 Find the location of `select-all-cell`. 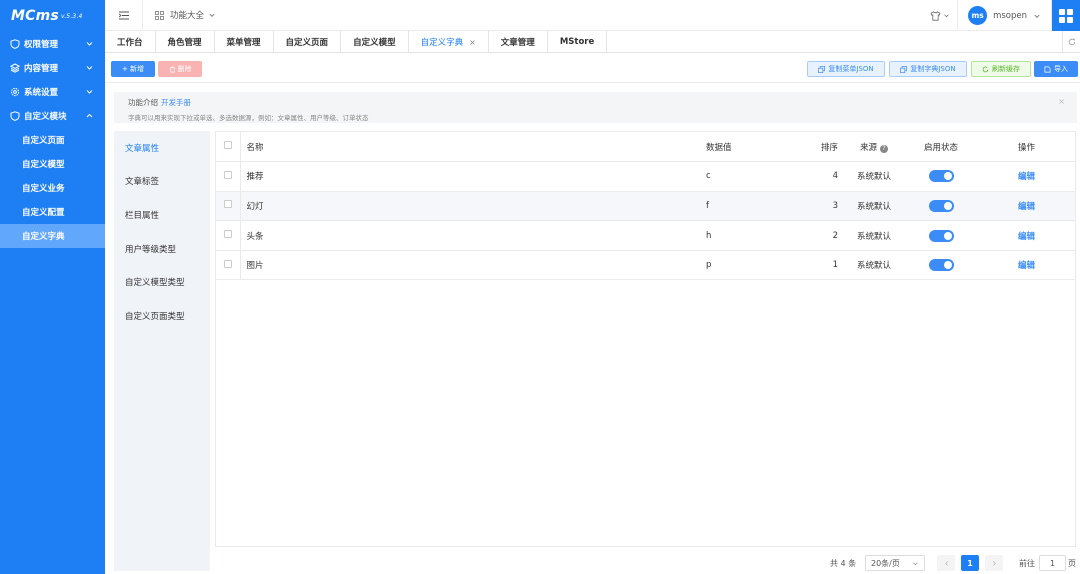

select-all-cell is located at coordinates (228, 147).